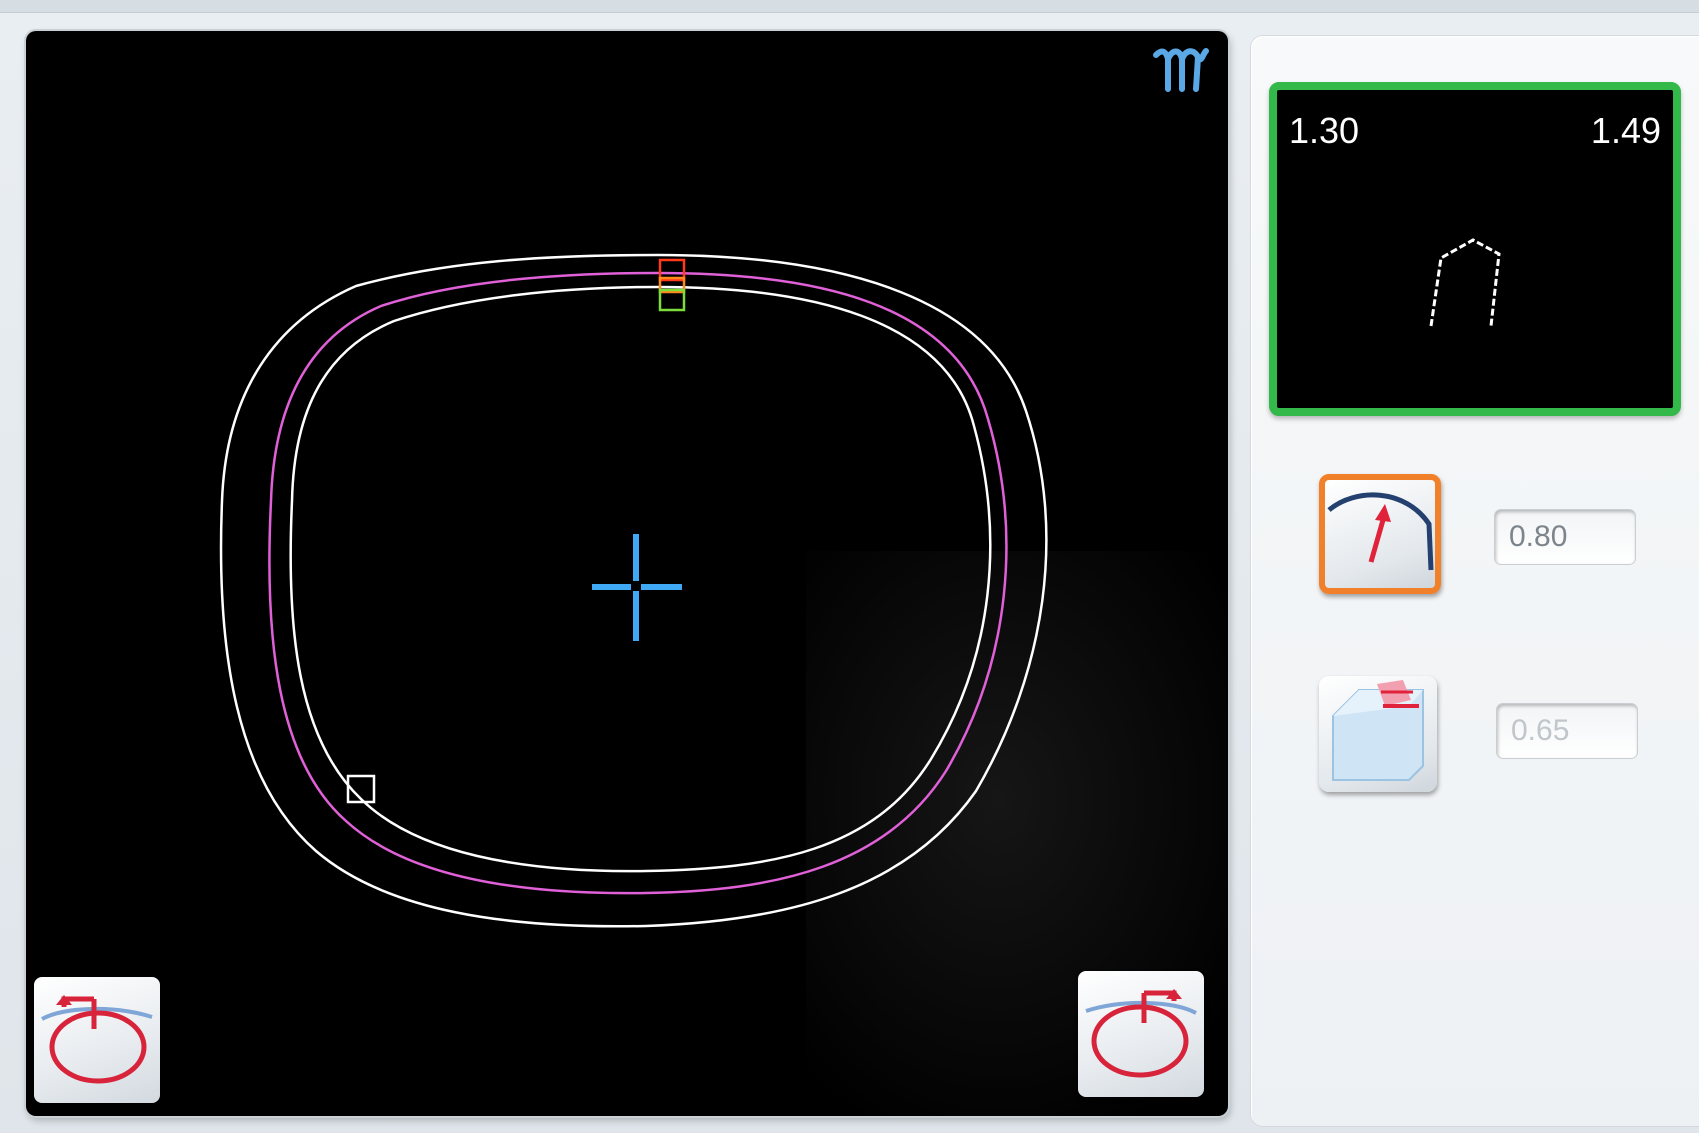  Describe the element at coordinates (1181, 70) in the screenshot. I see `brand-logo-icon` at that location.